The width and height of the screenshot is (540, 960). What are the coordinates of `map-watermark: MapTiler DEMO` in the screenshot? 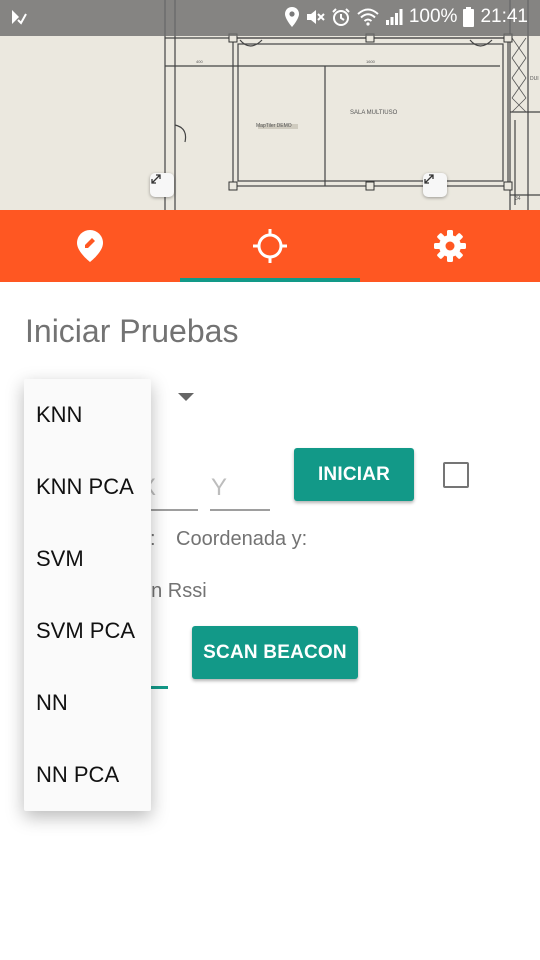 It's located at (274, 126).